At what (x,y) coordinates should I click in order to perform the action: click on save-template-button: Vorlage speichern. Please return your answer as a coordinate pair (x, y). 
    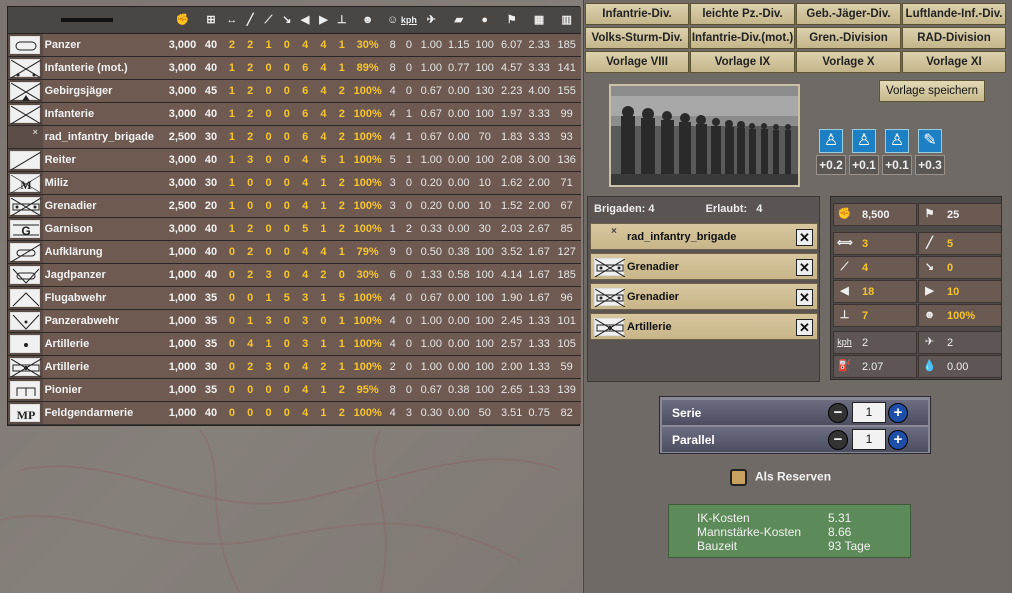
    Looking at the image, I should click on (932, 91).